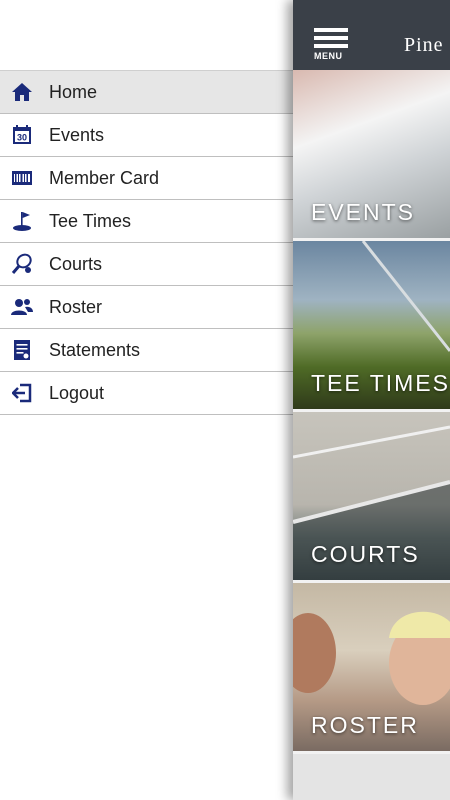 The width and height of the screenshot is (450, 800). I want to click on tennis-racket-icon, so click(22, 264).